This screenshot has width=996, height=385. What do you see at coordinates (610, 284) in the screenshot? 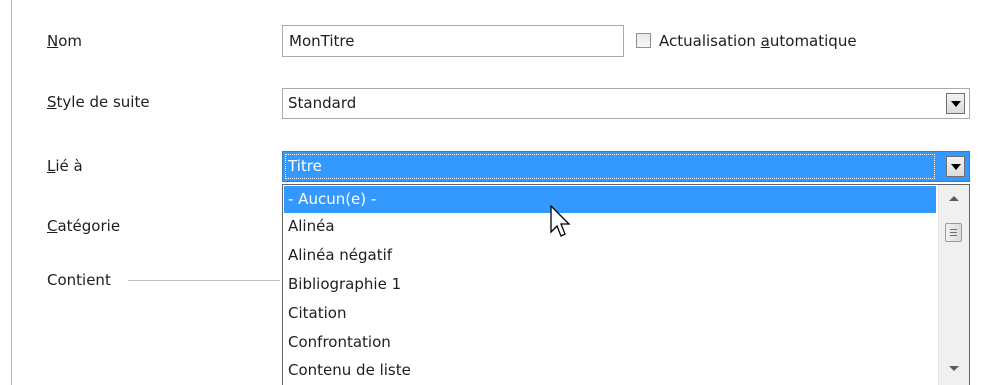
I see `list-item: Bibliographie 1` at bounding box center [610, 284].